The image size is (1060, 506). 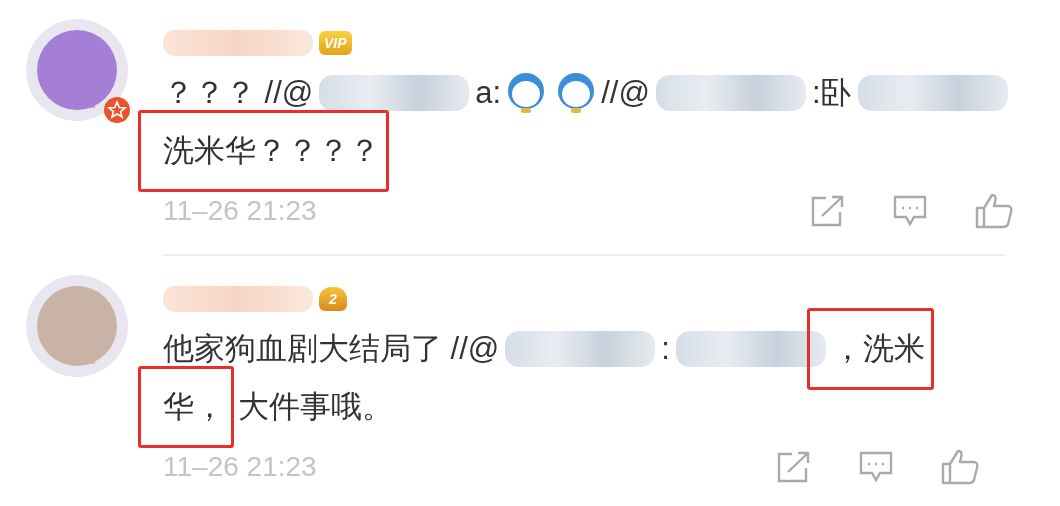 What do you see at coordinates (117, 110) in the screenshot?
I see `verified-icon` at bounding box center [117, 110].